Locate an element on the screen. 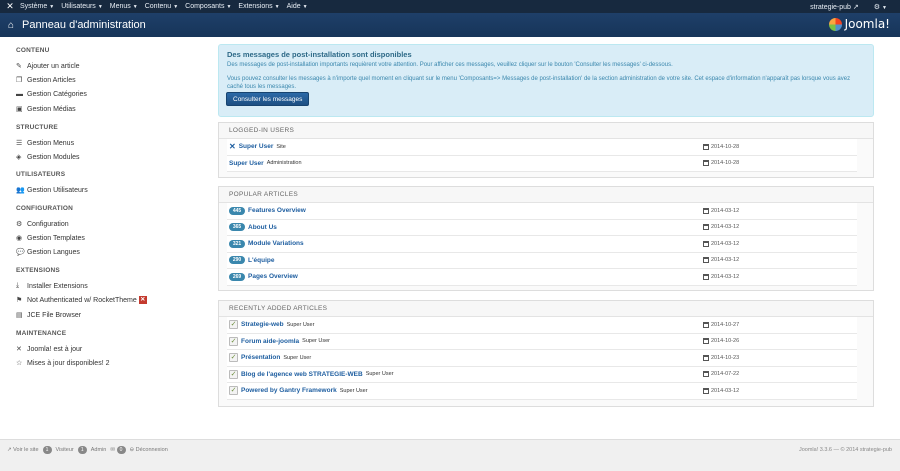 The height and width of the screenshot is (471, 900). user-menu: strategie-pub ↗ is located at coordinates (834, 7).